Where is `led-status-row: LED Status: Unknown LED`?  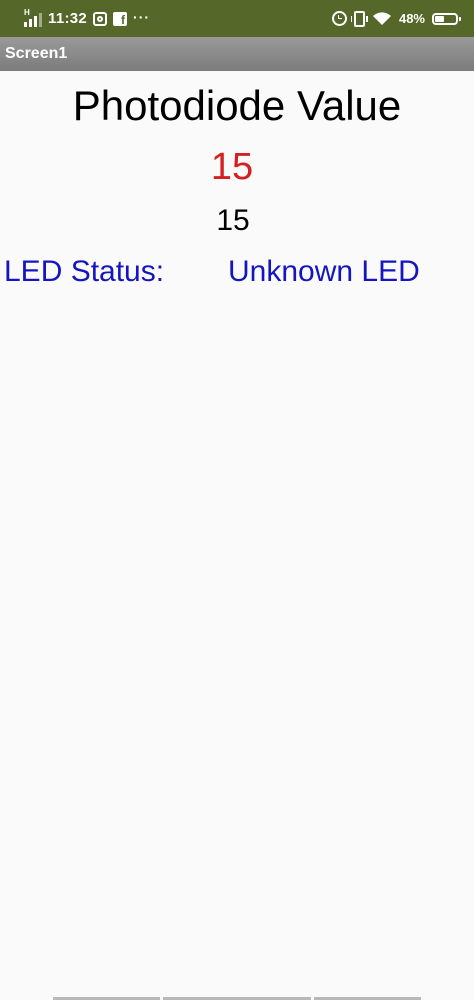
led-status-row: LED Status: Unknown LED is located at coordinates (237, 272).